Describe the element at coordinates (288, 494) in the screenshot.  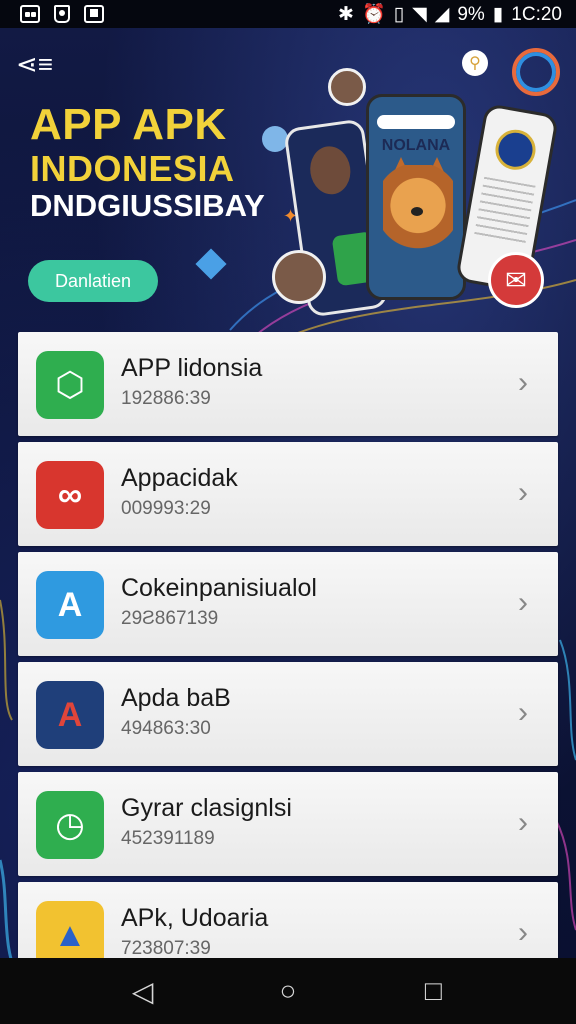
I see `app-list-item: ∞ Appacidak 009993:29 ›` at that location.